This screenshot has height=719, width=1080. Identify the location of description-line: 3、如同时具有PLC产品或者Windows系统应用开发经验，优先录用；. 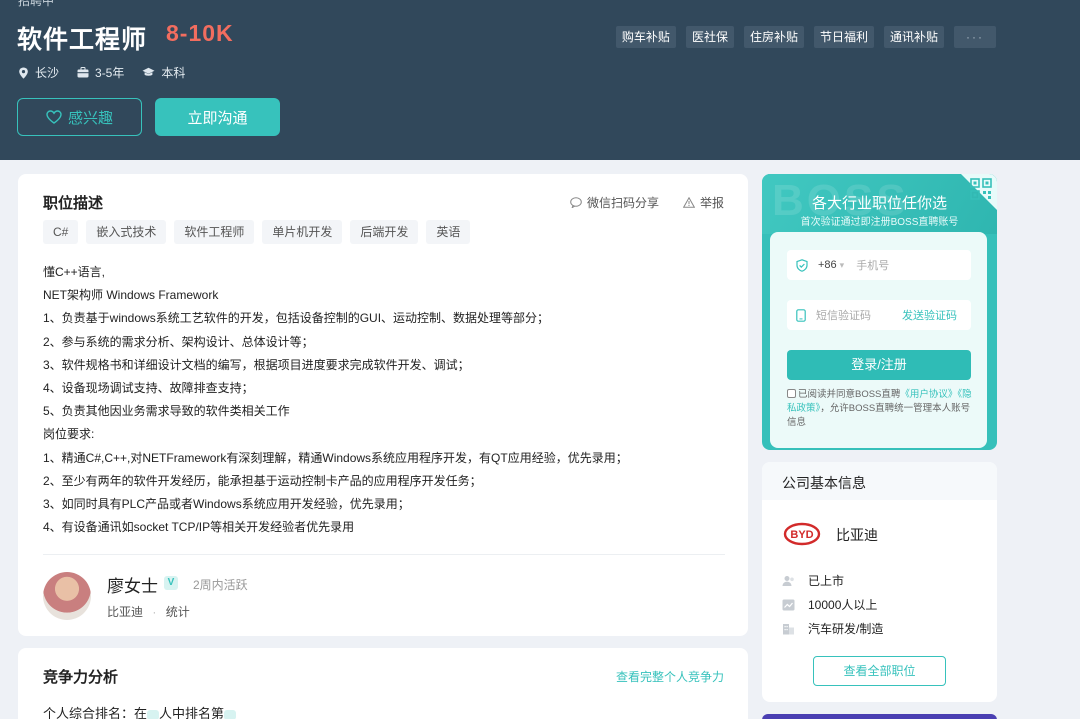
(226, 504).